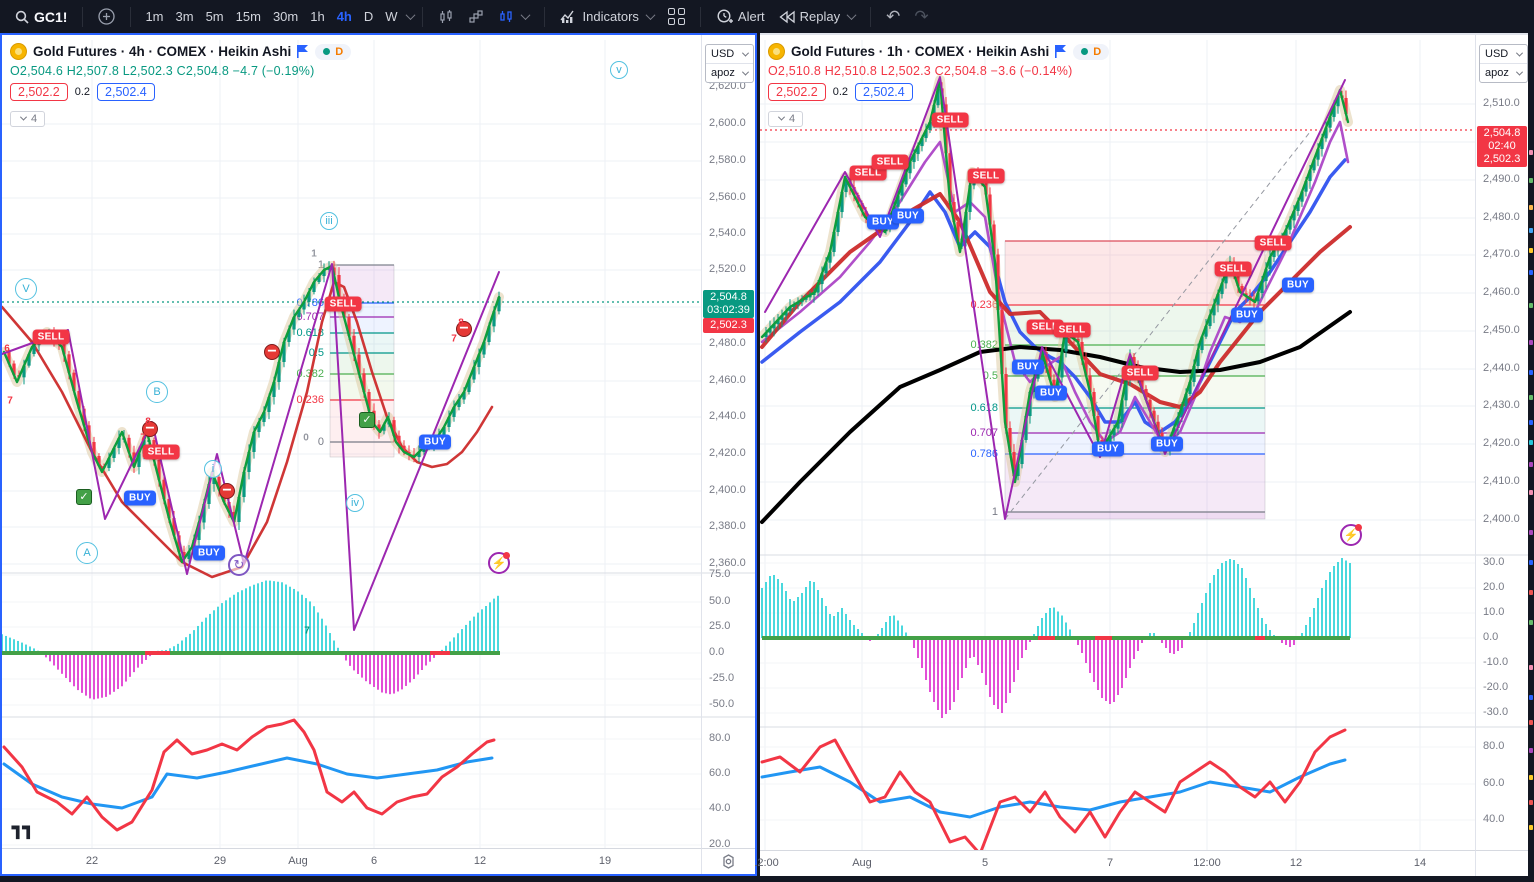 This screenshot has width=1534, height=882. Describe the element at coordinates (220, 861) in the screenshot. I see `time-axis-label: 29` at that location.